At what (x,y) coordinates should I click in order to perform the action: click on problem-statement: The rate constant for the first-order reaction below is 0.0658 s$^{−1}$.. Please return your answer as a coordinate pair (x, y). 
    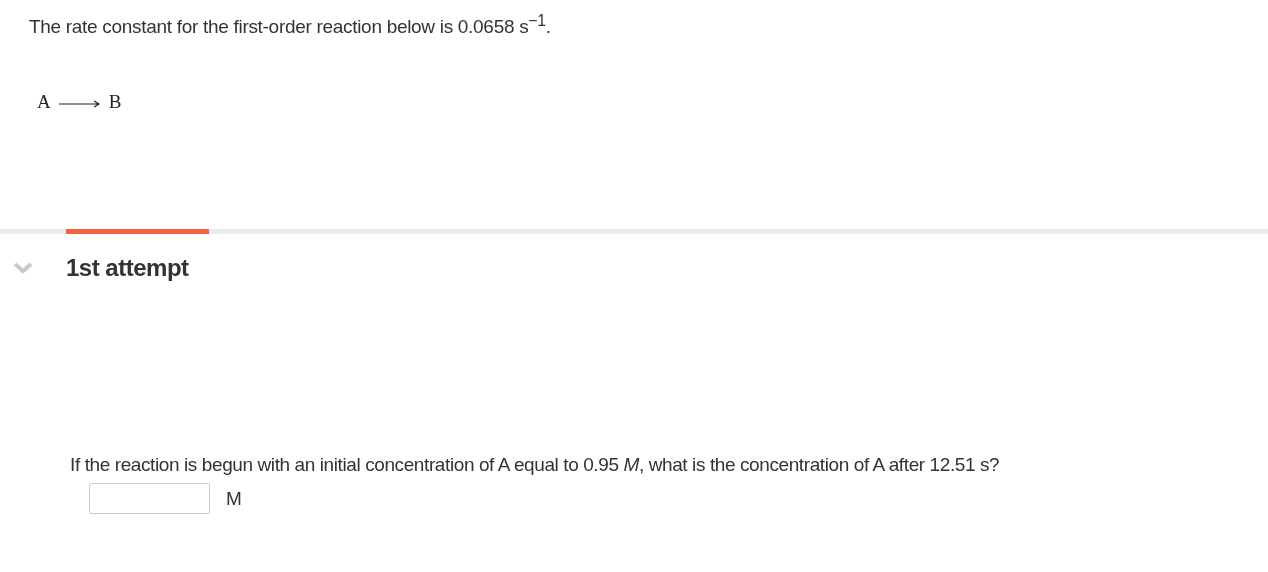
    Looking at the image, I should click on (290, 25).